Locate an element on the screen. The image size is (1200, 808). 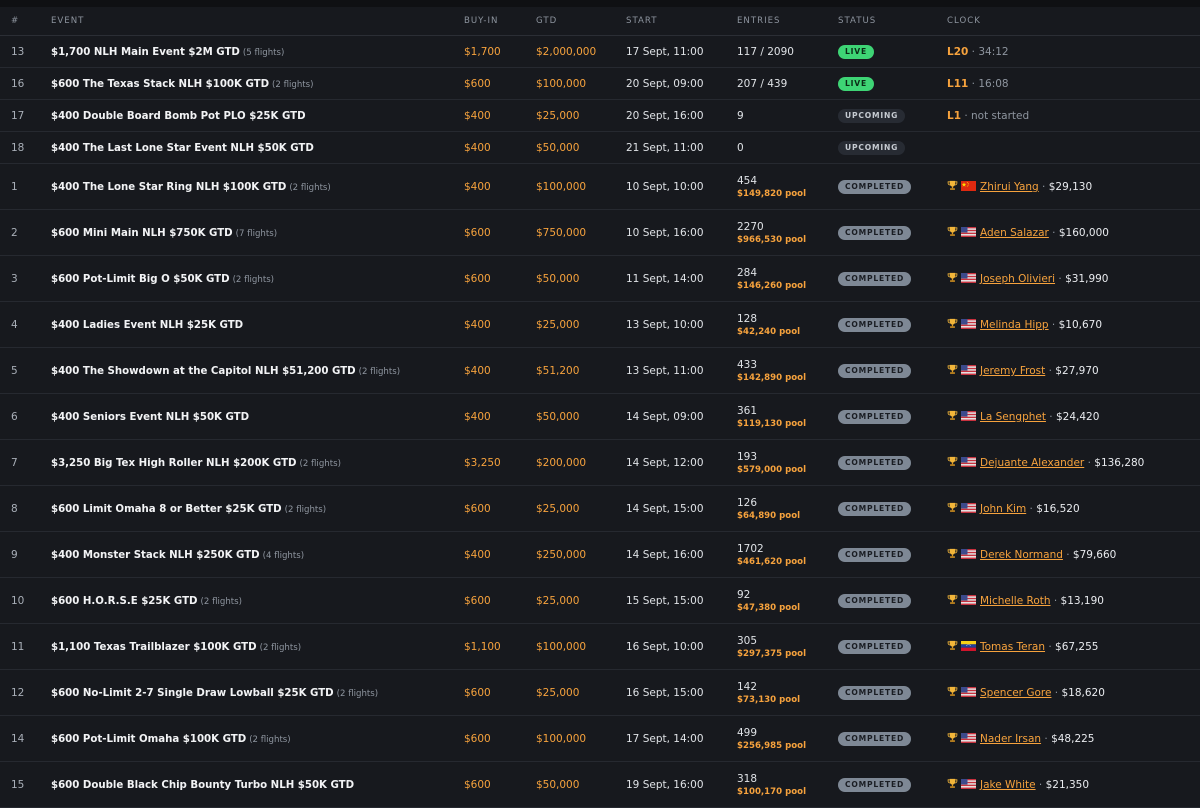
event-start: 14 Sept, 15:00 is located at coordinates (668, 508).